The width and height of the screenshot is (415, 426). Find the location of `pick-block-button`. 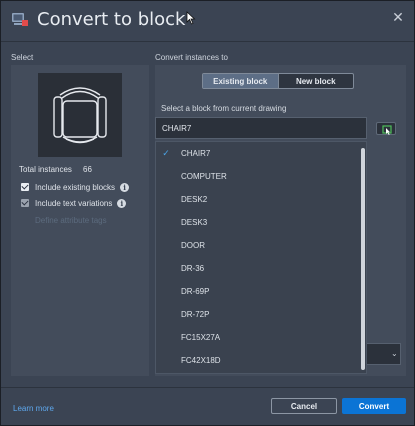

pick-block-button is located at coordinates (386, 128).